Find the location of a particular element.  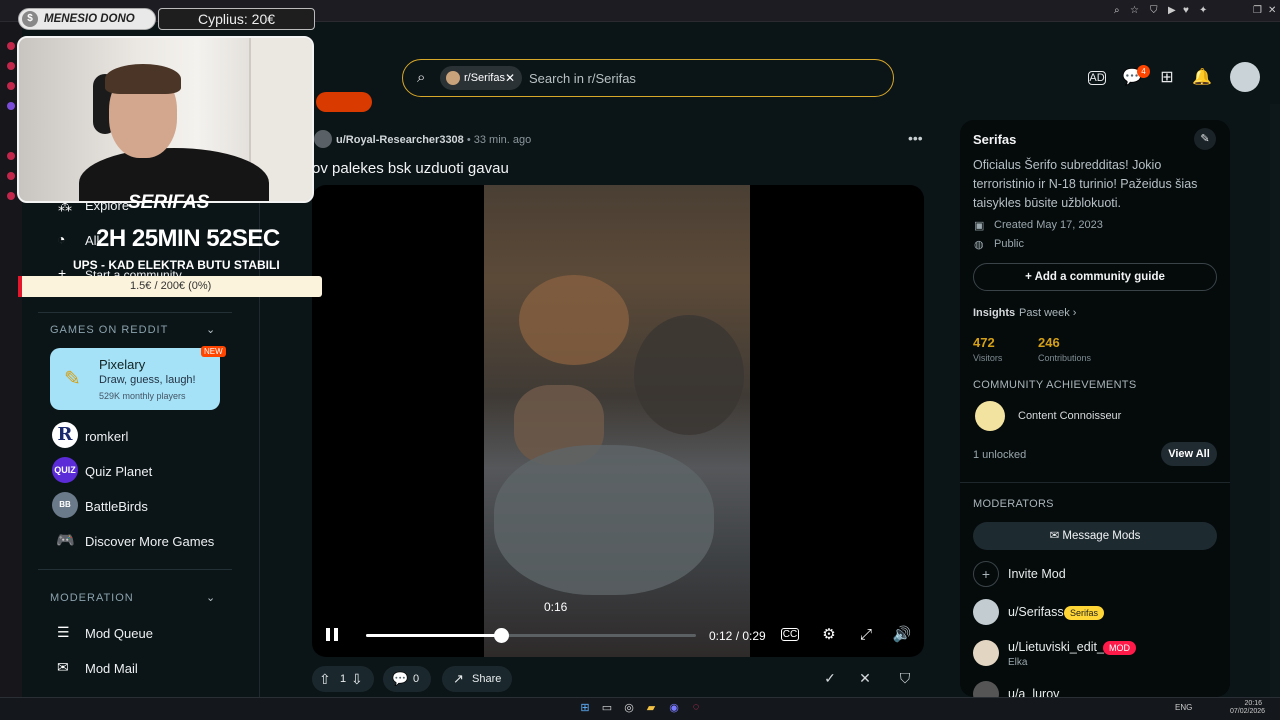

video-content is located at coordinates (574, 320).